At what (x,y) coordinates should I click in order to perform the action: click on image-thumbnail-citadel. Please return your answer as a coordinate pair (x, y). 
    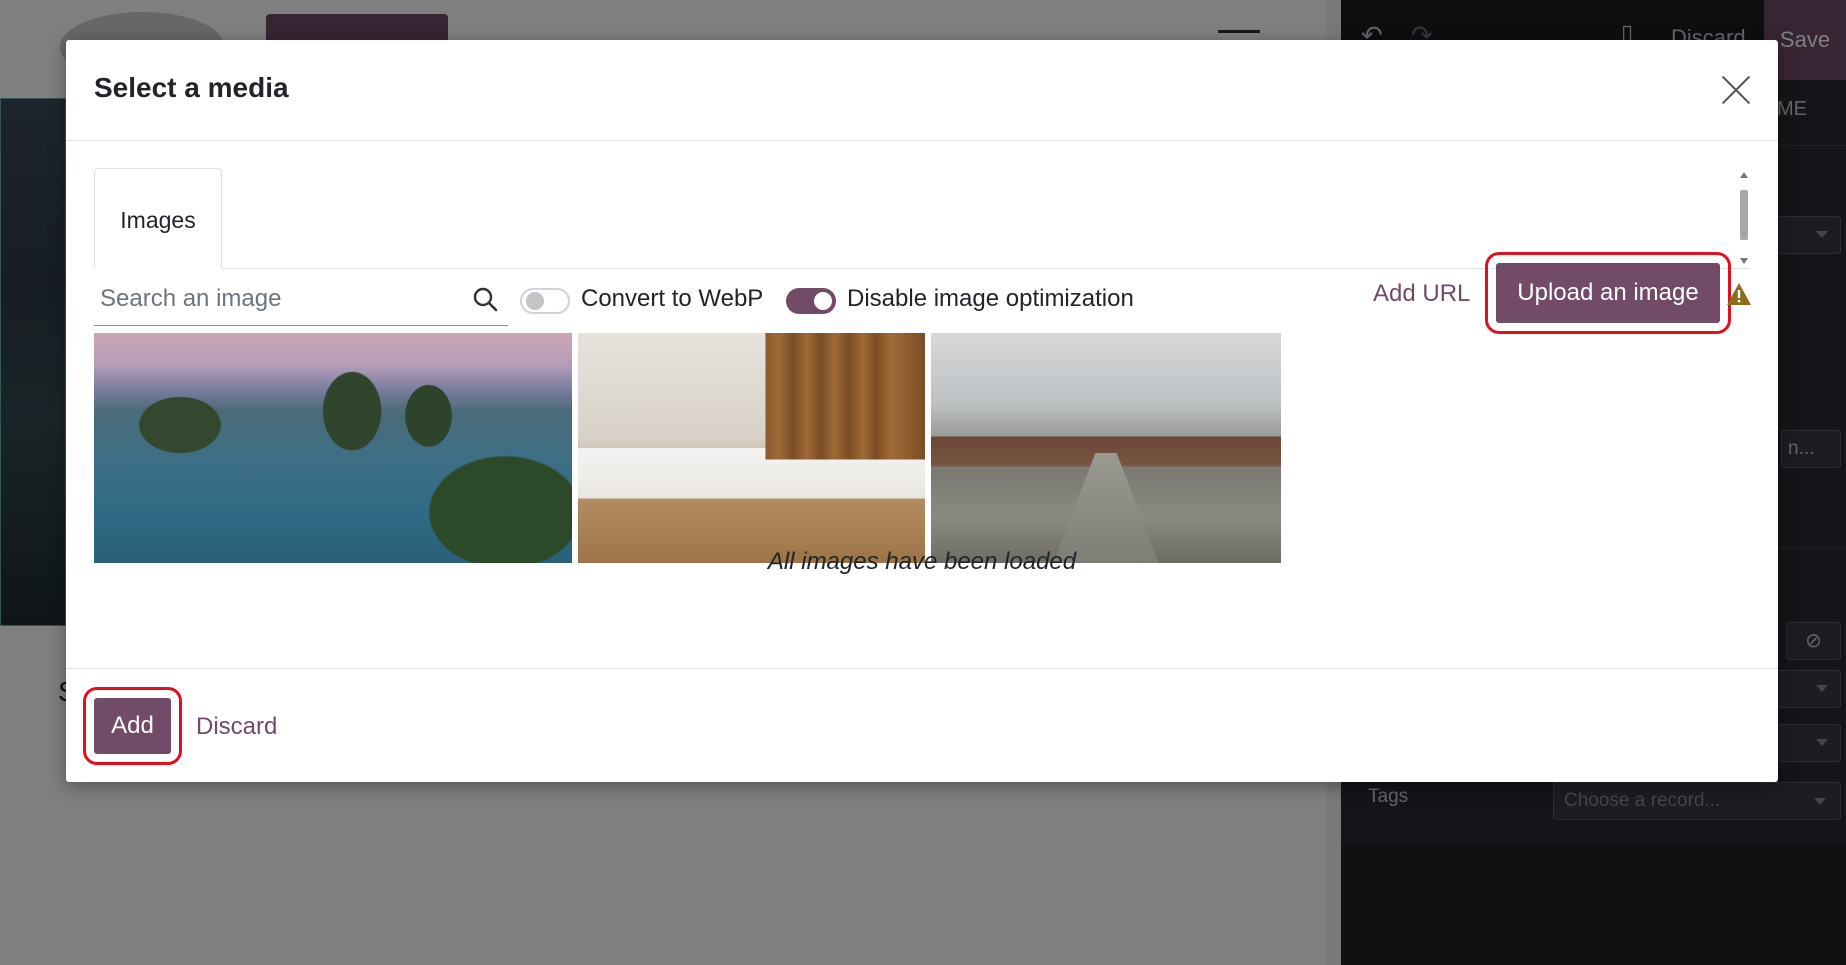
    Looking at the image, I should click on (1106, 448).